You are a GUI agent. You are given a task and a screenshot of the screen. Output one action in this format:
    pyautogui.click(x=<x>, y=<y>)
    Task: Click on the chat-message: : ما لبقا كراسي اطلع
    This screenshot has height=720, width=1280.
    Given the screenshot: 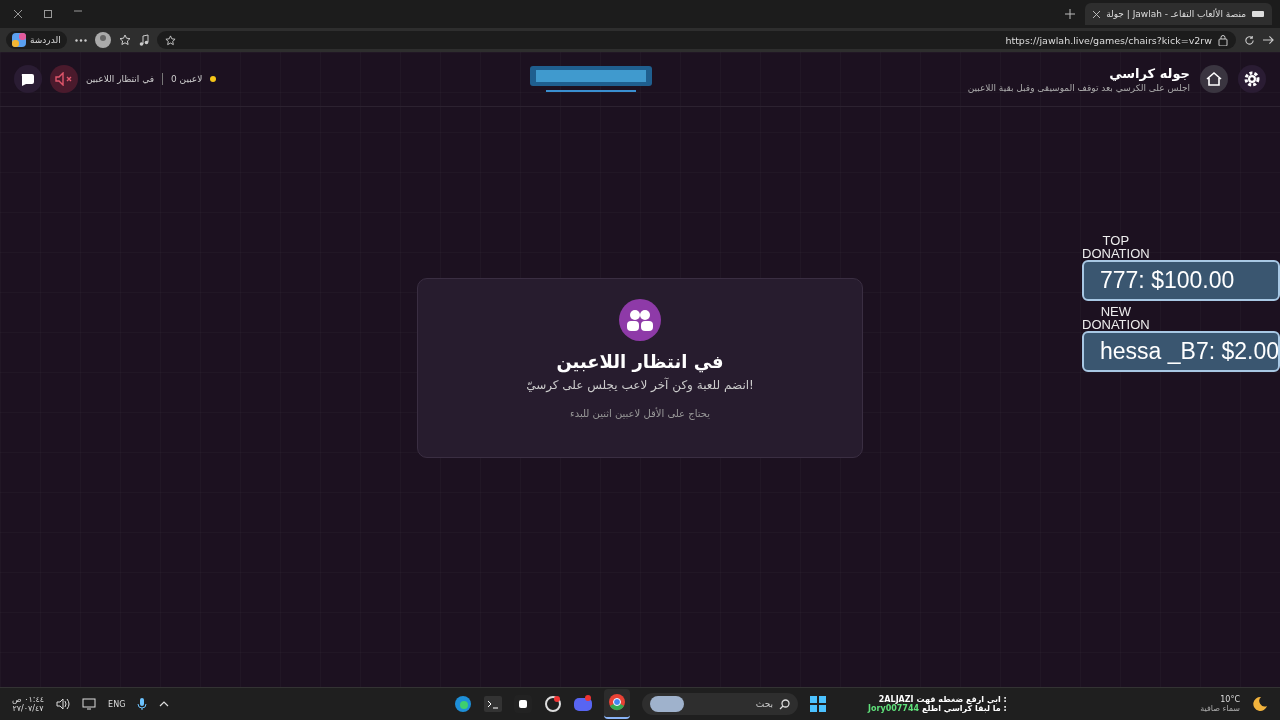 What is the action you would take?
    pyautogui.click(x=964, y=708)
    